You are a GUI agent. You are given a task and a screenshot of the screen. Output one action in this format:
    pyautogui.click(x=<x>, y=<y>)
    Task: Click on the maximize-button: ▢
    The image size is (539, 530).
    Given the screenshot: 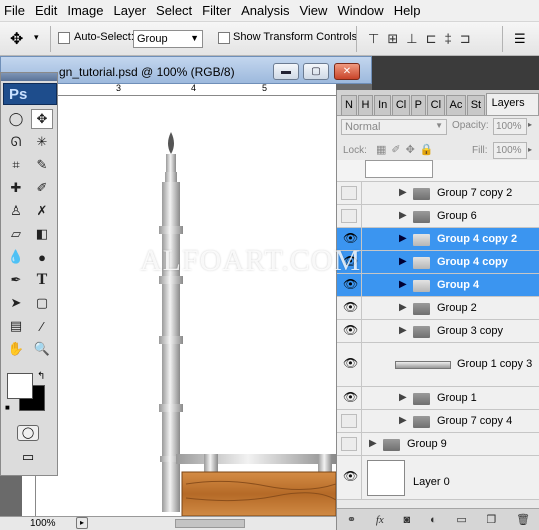 What is the action you would take?
    pyautogui.click(x=316, y=71)
    